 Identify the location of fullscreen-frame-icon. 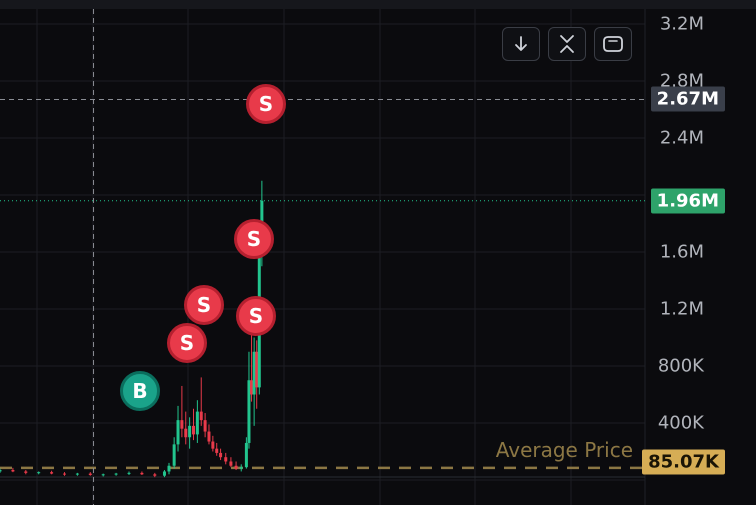
(613, 44).